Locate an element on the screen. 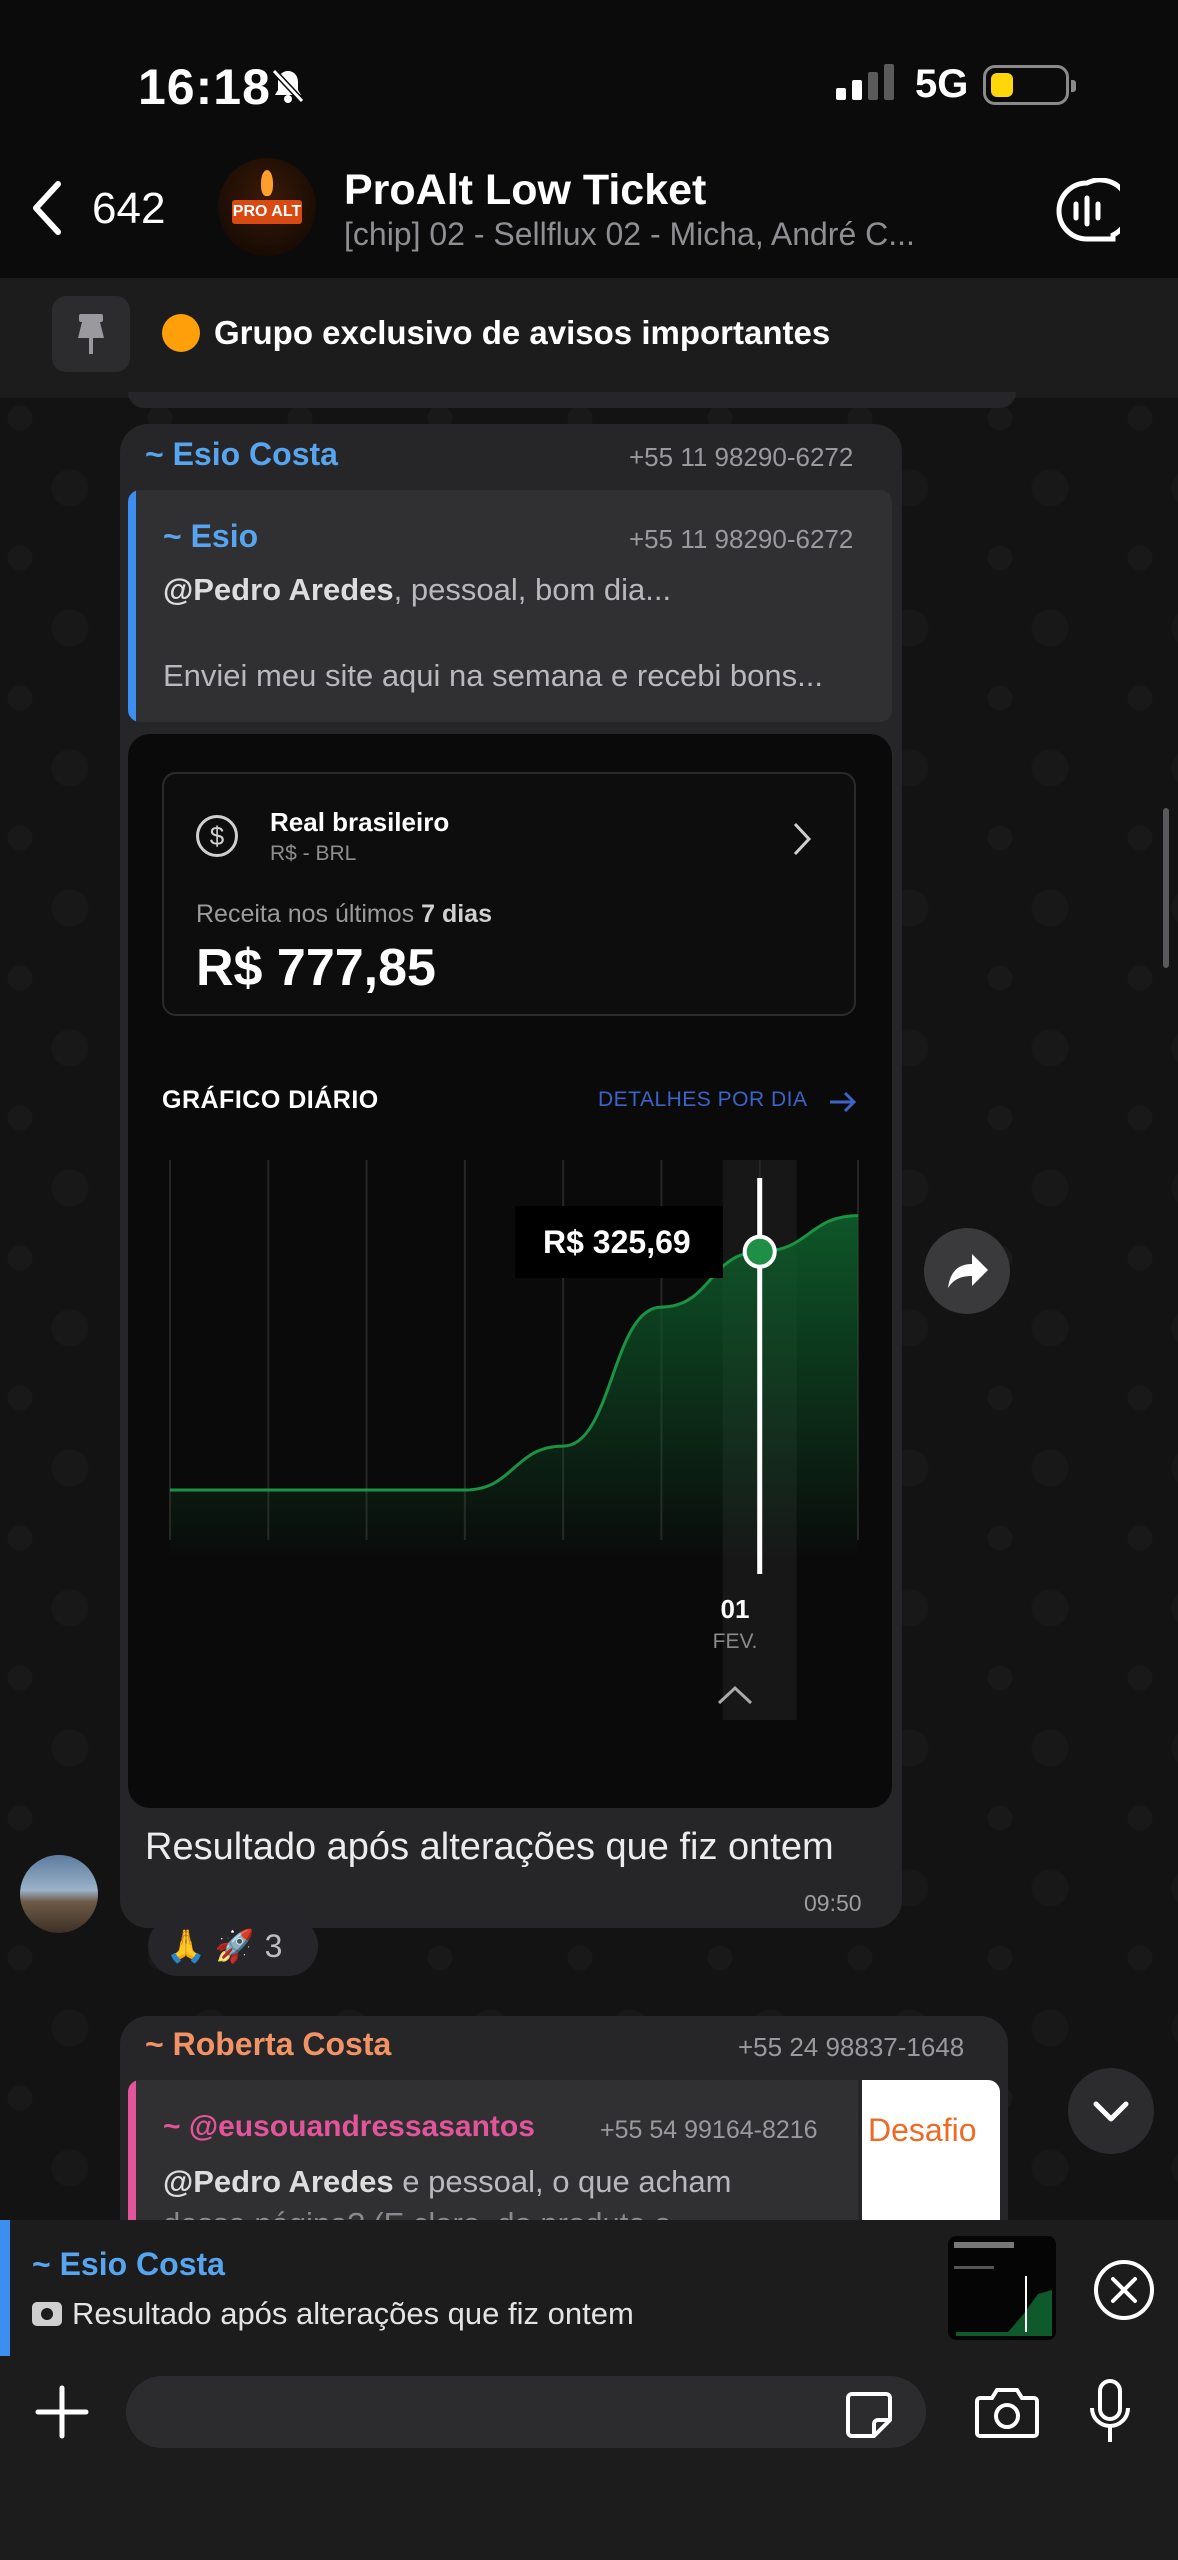  avatar-logo-text: PRO ALT is located at coordinates (267, 212).